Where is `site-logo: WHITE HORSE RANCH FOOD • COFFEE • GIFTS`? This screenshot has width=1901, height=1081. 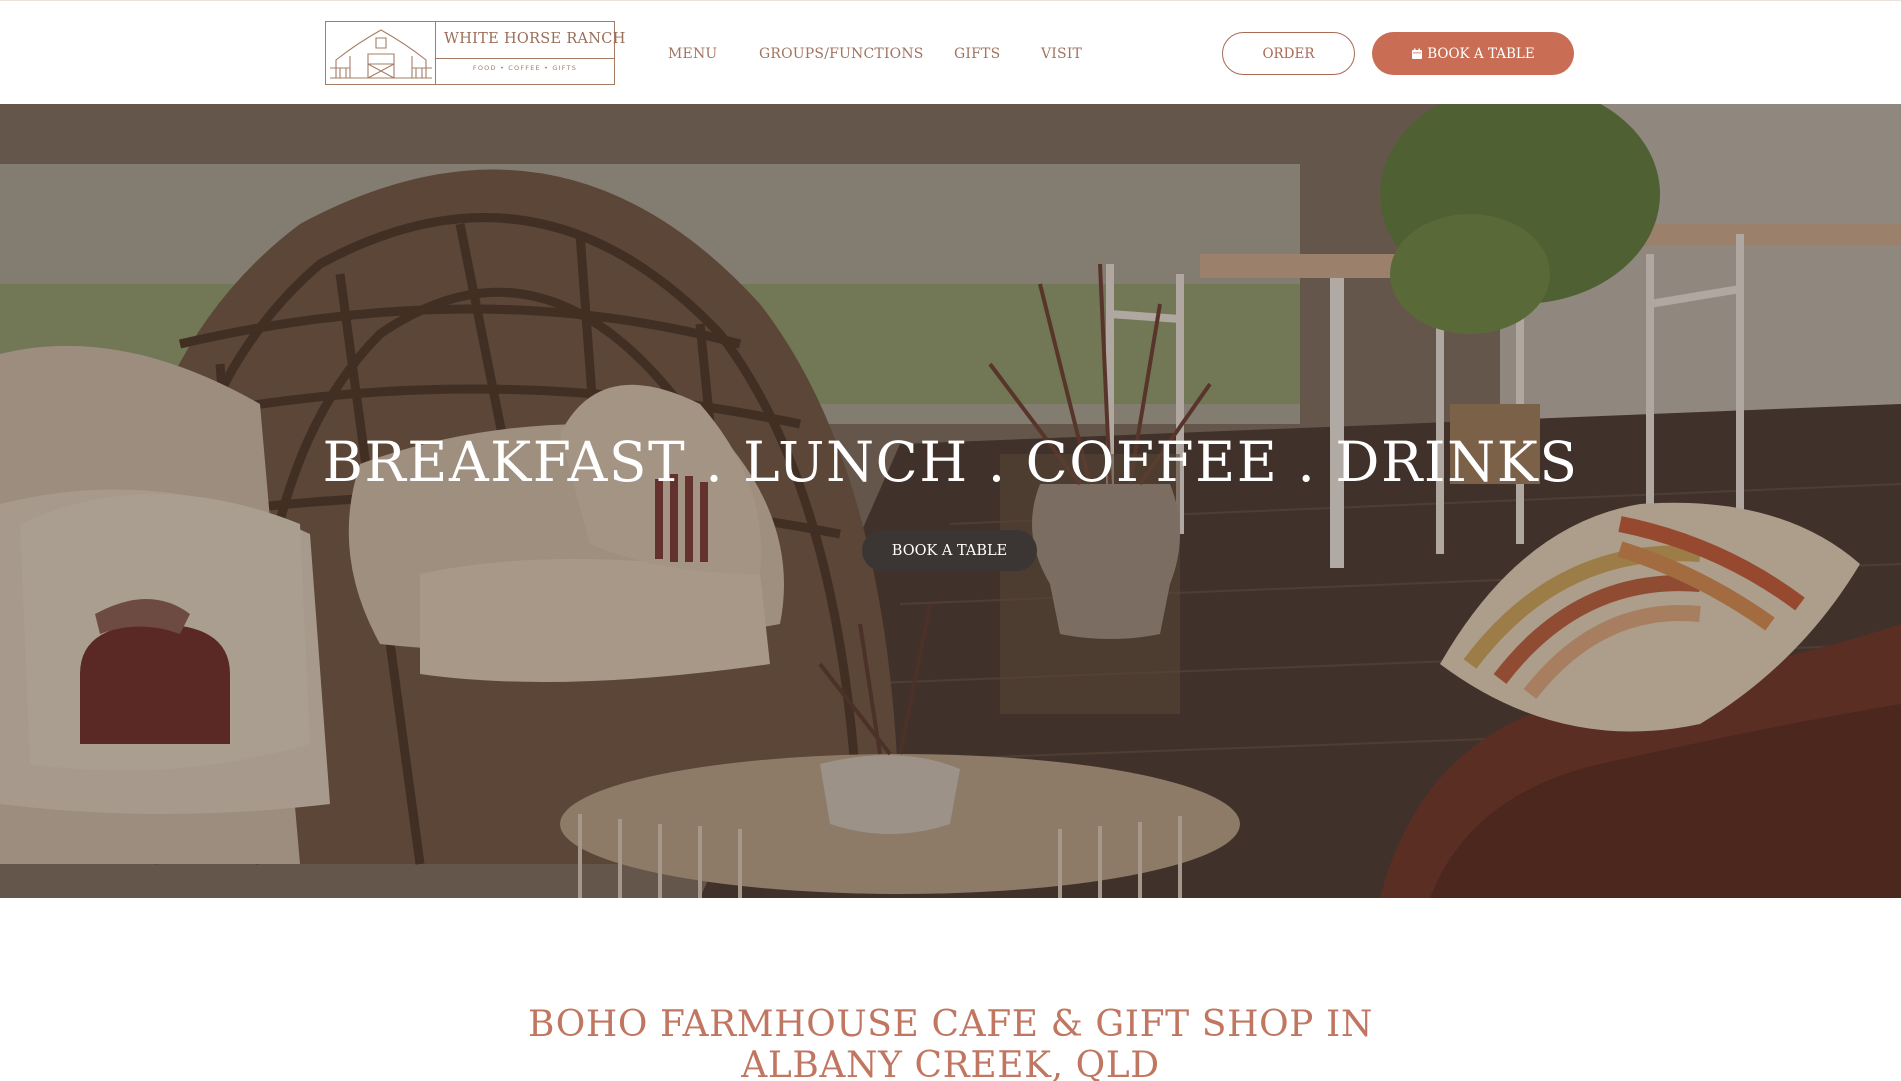
site-logo: WHITE HORSE RANCH FOOD • COFFEE • GIFTS is located at coordinates (475, 53).